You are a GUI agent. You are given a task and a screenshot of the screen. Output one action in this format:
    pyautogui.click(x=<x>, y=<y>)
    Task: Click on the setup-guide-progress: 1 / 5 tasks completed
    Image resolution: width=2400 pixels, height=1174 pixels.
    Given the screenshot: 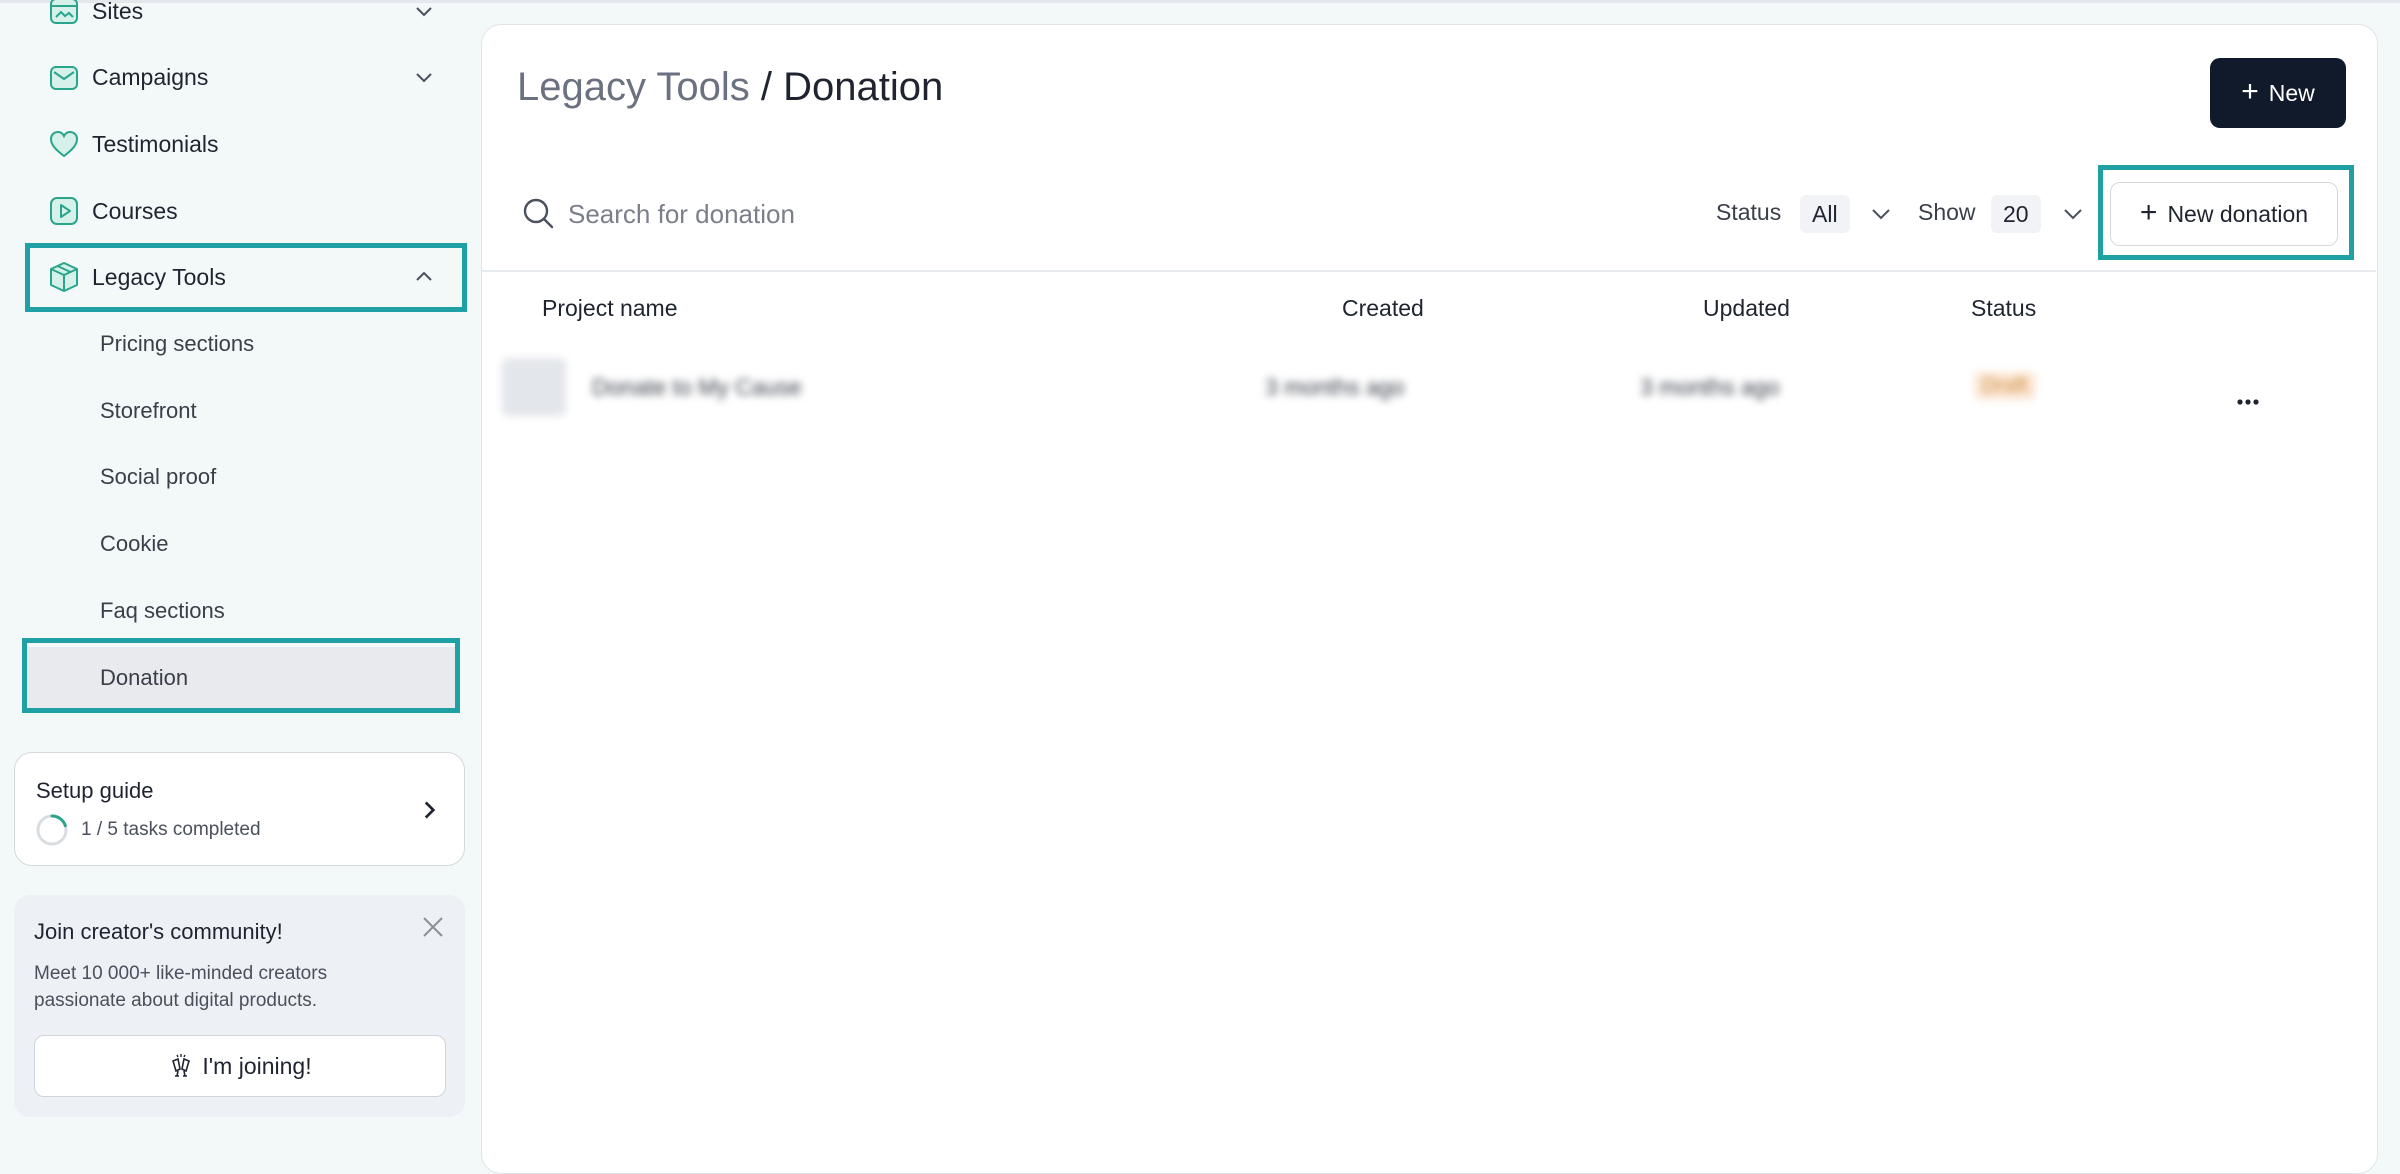 What is the action you would take?
    pyautogui.click(x=171, y=829)
    